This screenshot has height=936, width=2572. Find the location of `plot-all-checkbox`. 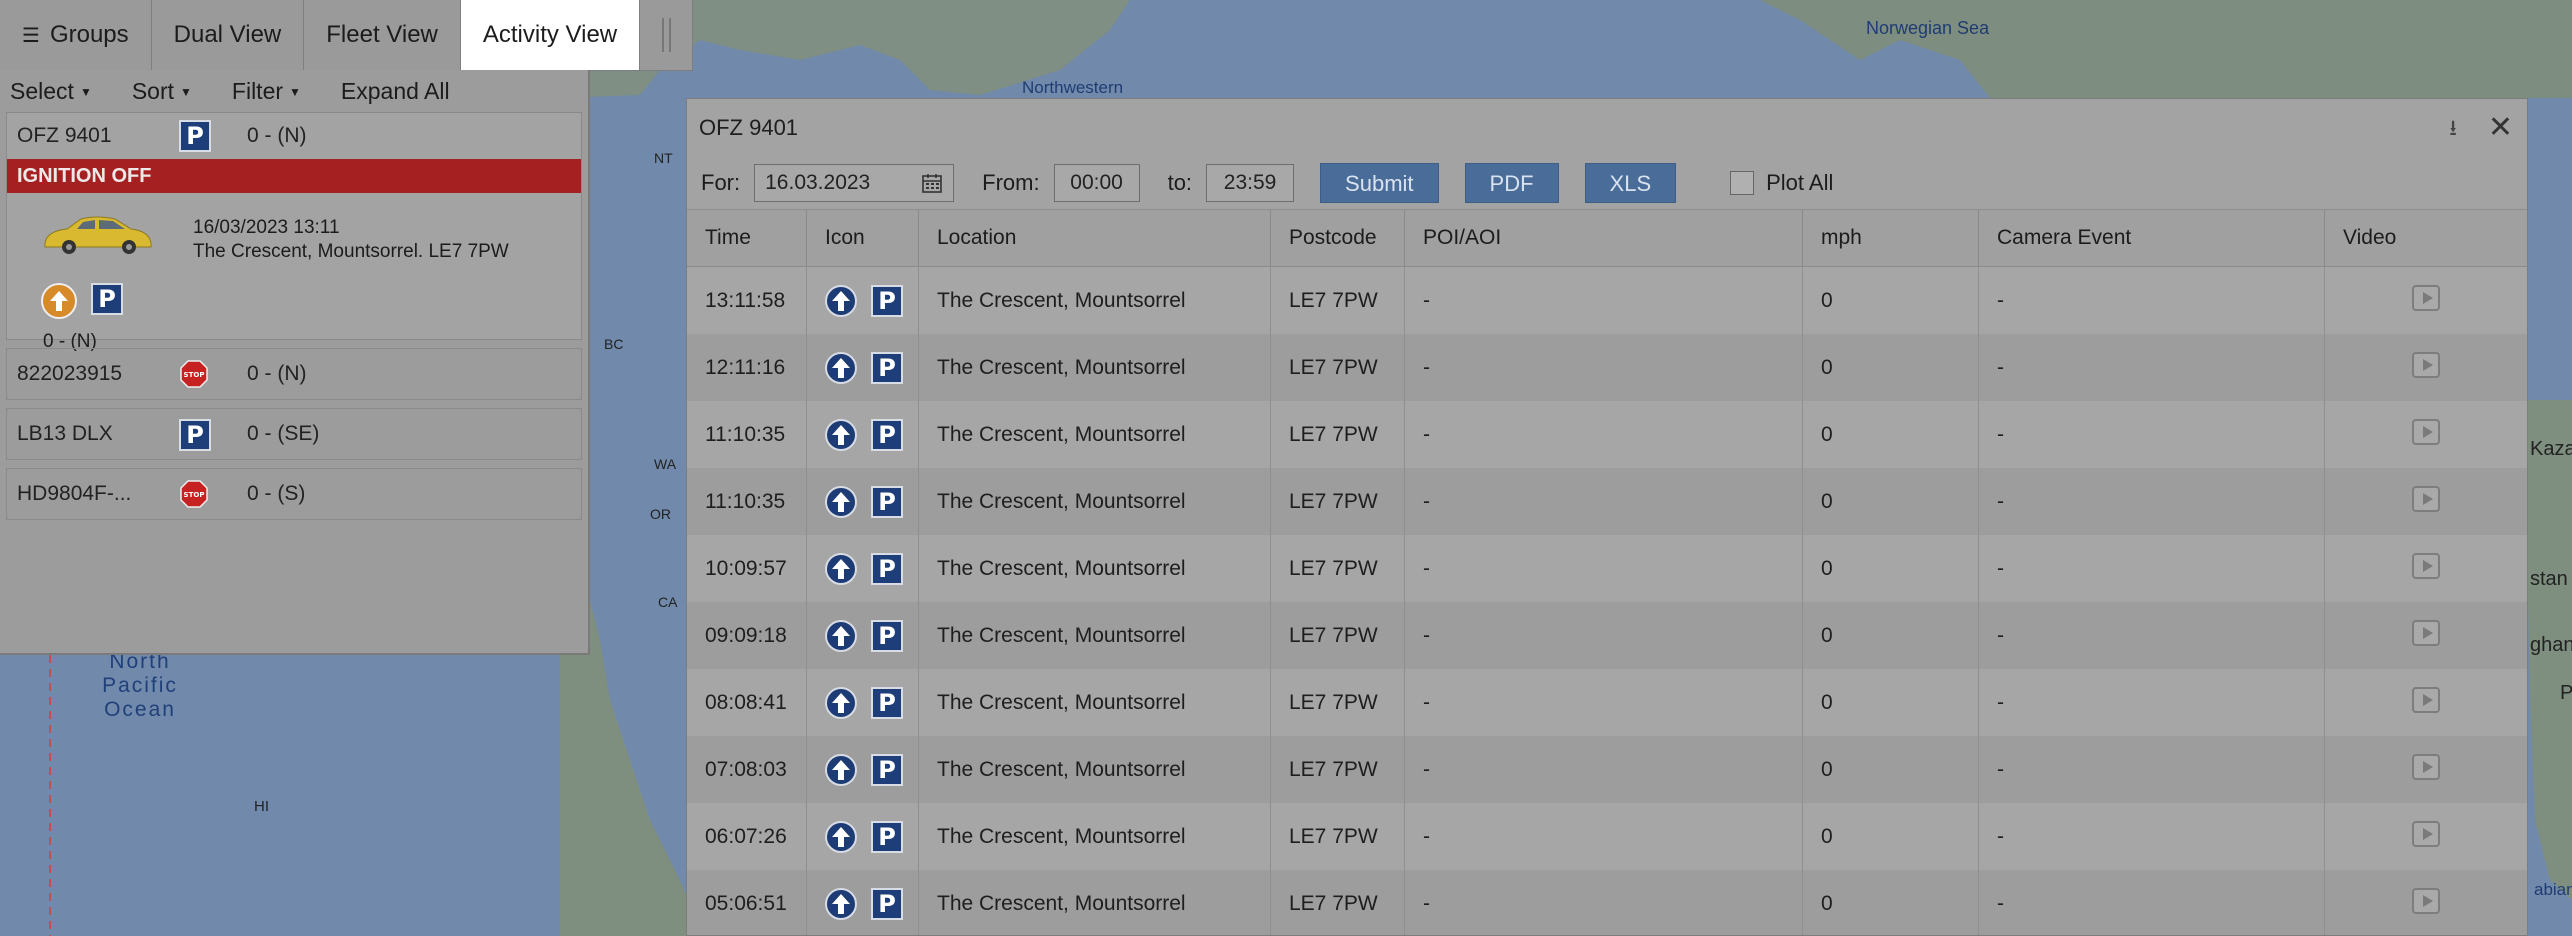

plot-all-checkbox is located at coordinates (1742, 183).